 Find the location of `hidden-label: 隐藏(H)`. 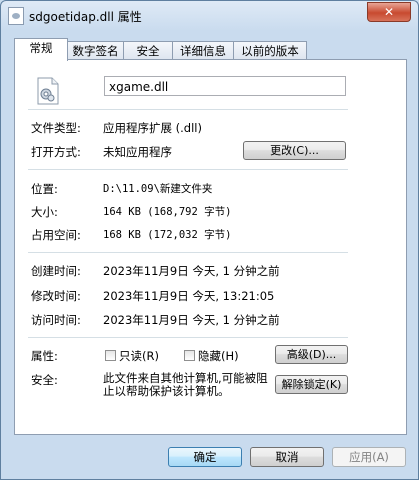

hidden-label: 隐藏(H) is located at coordinates (218, 356).